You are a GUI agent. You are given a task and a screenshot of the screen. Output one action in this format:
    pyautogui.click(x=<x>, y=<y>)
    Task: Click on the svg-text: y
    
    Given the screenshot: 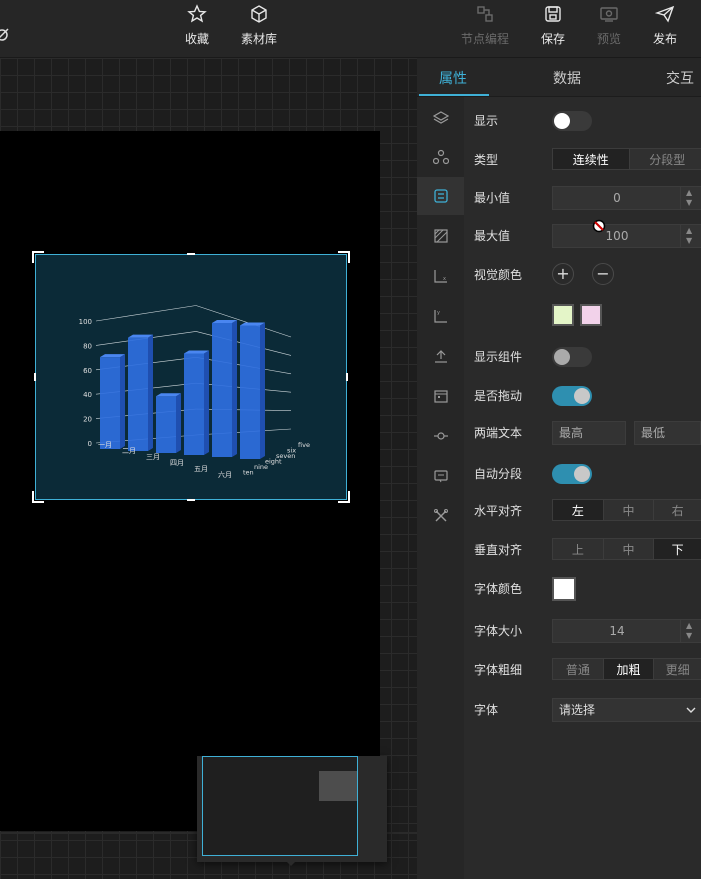 What is the action you would take?
    pyautogui.click(x=438, y=313)
    